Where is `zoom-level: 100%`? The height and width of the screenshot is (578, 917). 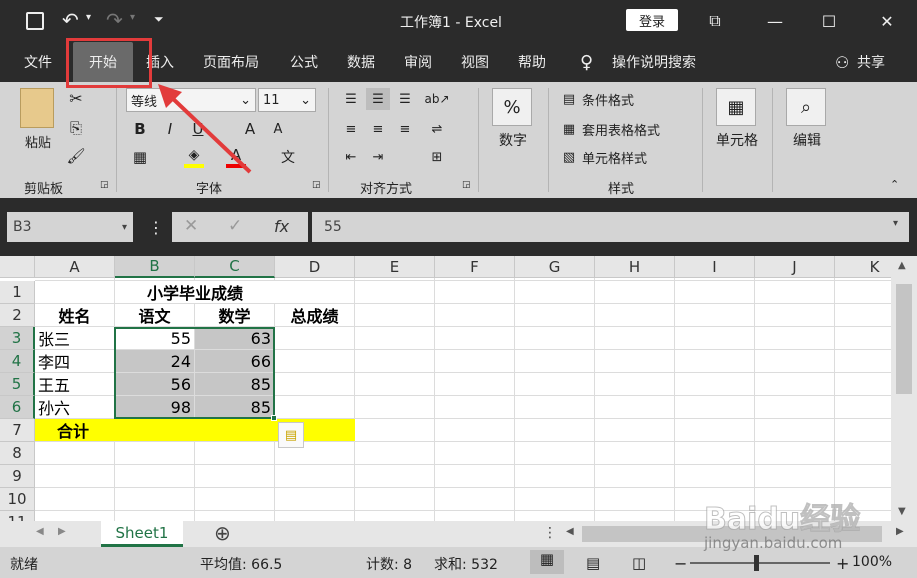 zoom-level: 100% is located at coordinates (872, 562).